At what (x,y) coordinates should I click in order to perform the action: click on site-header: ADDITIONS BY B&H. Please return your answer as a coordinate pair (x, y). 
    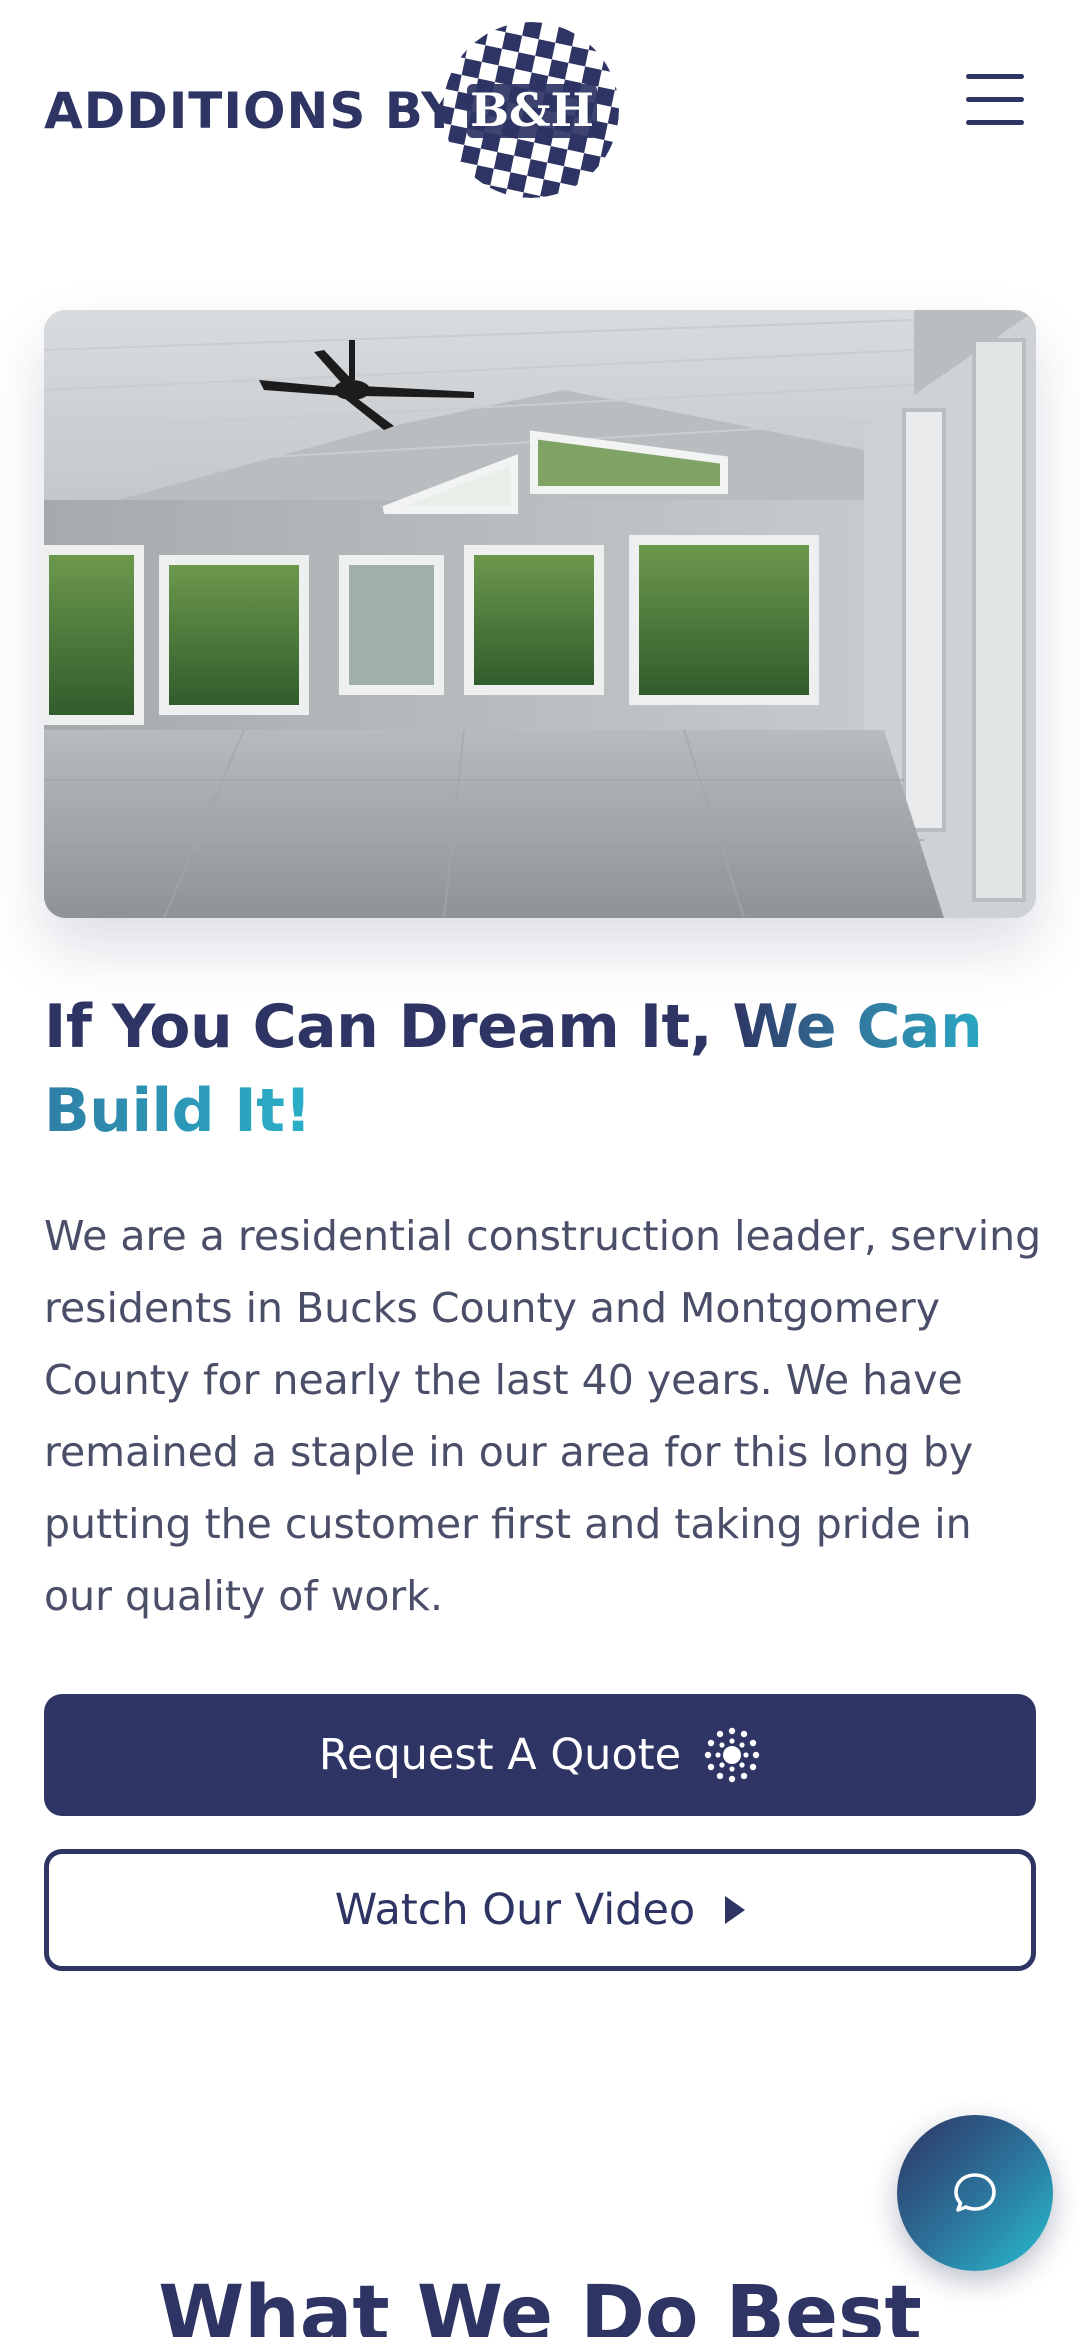
    Looking at the image, I should click on (540, 110).